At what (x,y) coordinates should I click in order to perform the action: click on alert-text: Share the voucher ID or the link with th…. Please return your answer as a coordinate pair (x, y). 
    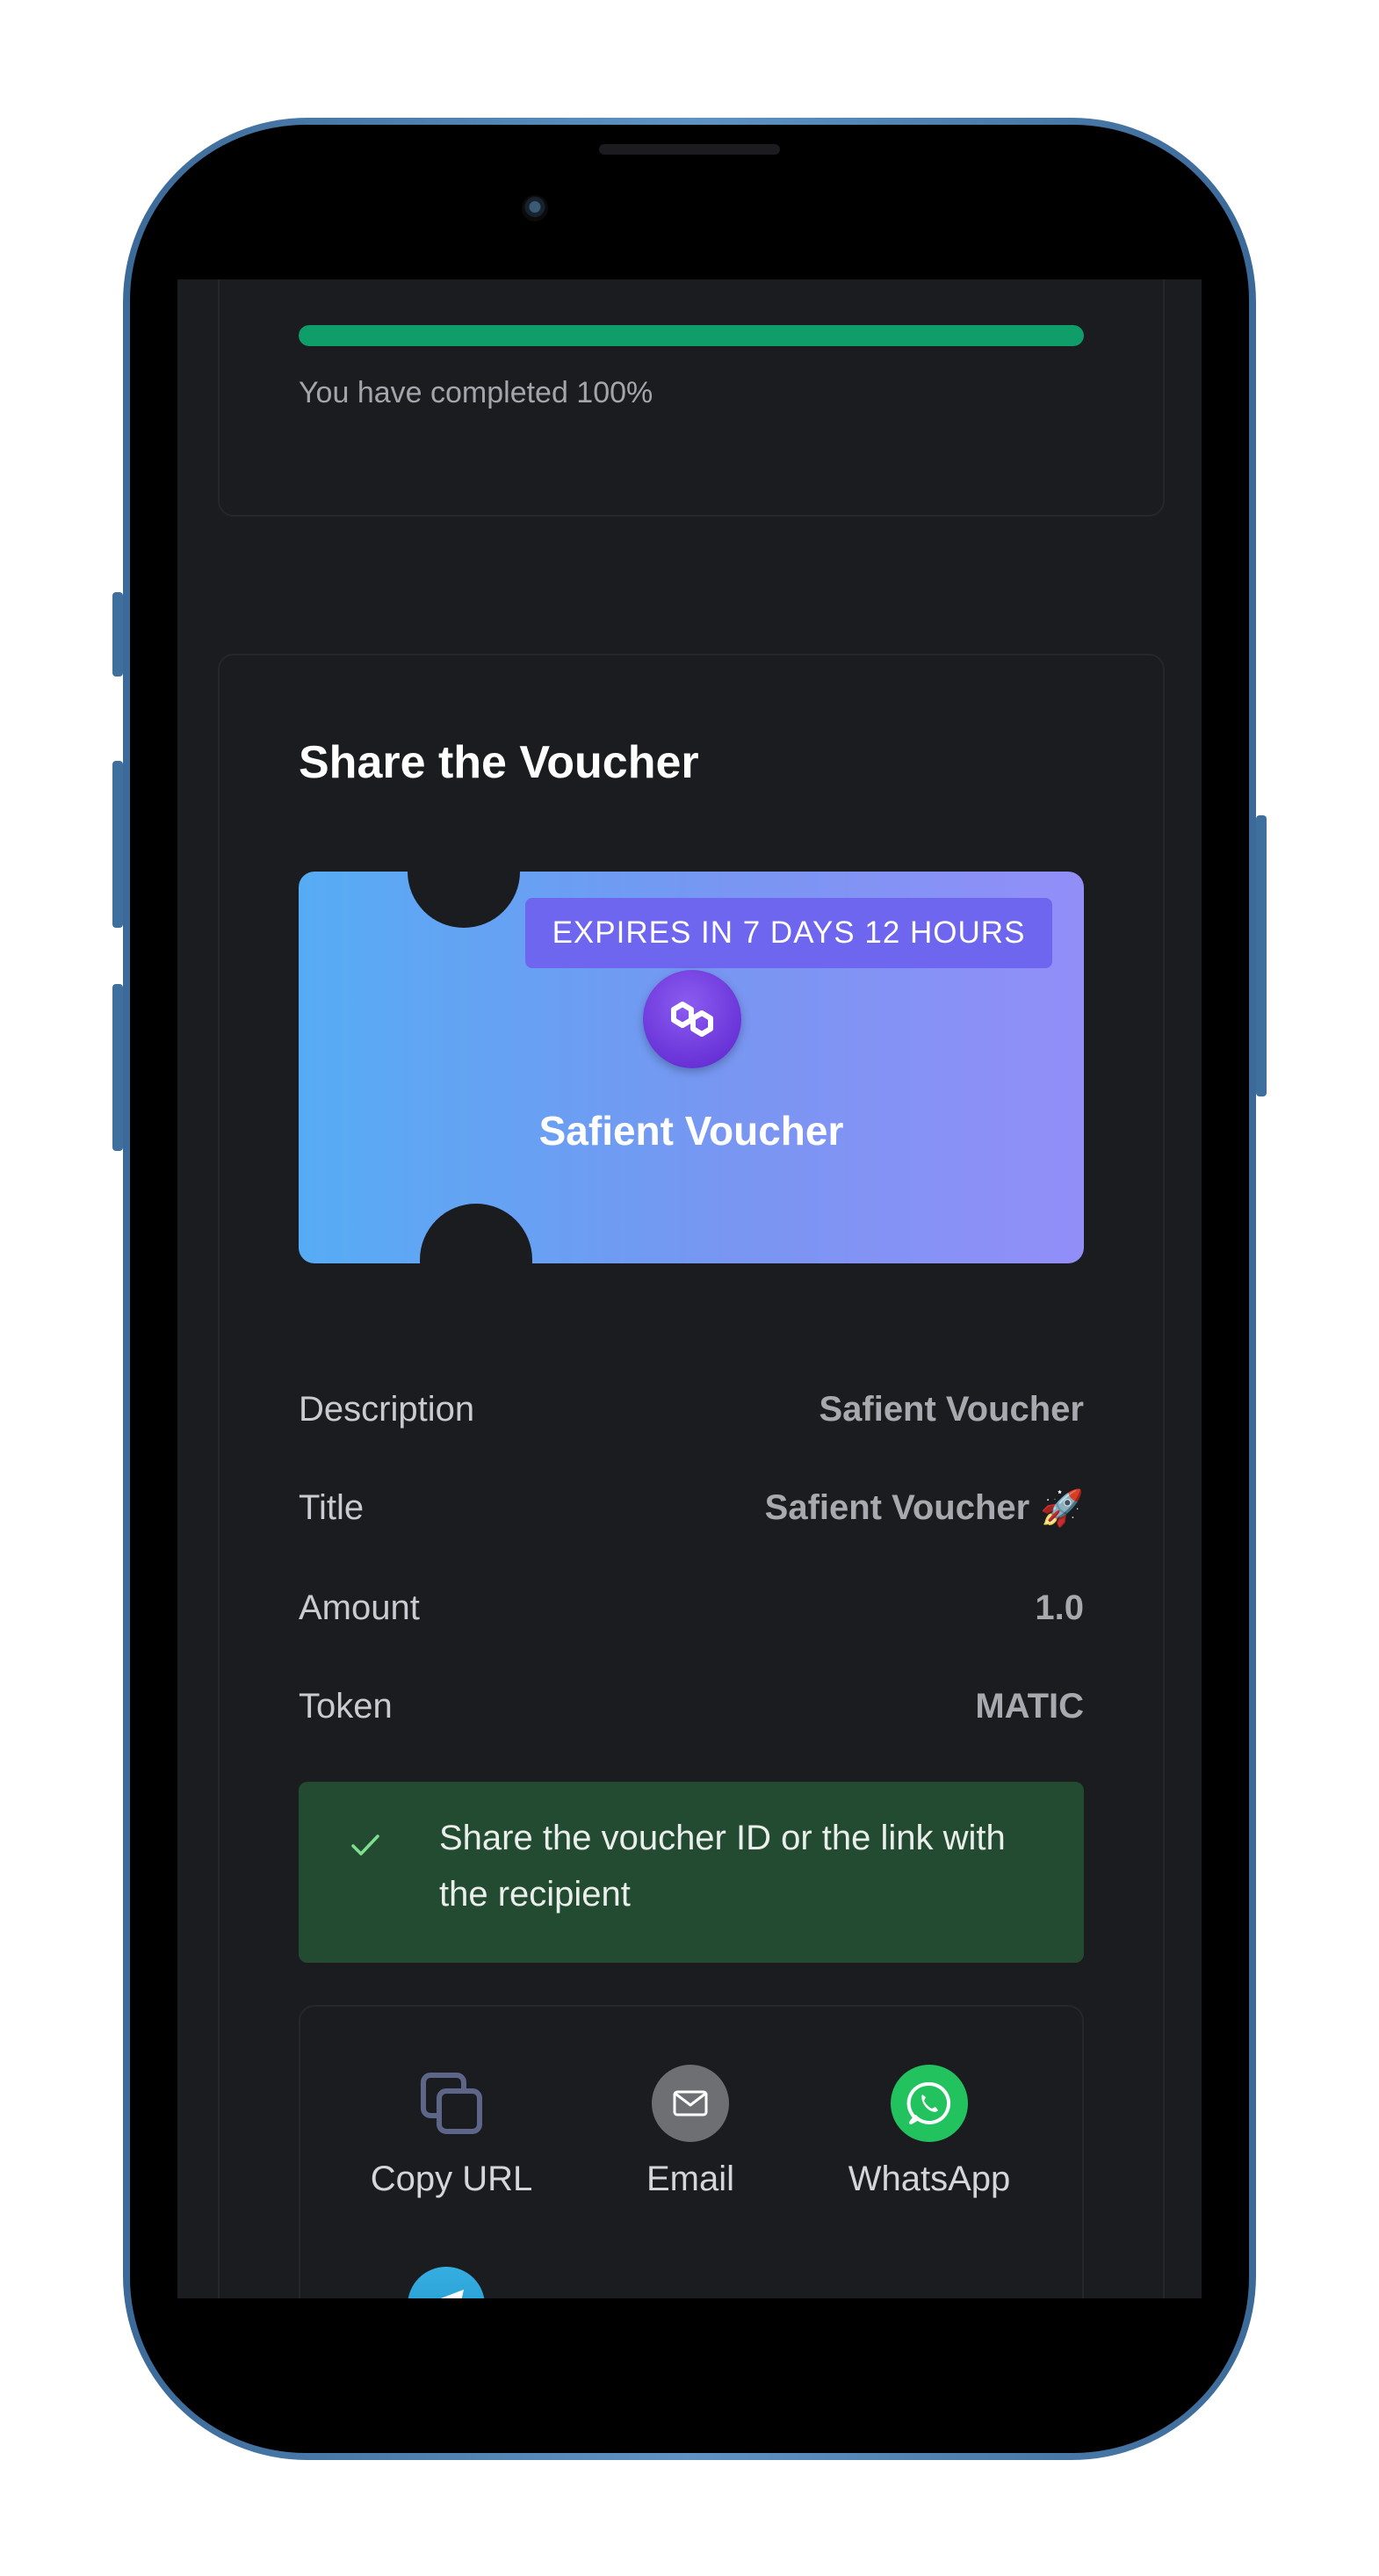
    Looking at the image, I should click on (722, 1866).